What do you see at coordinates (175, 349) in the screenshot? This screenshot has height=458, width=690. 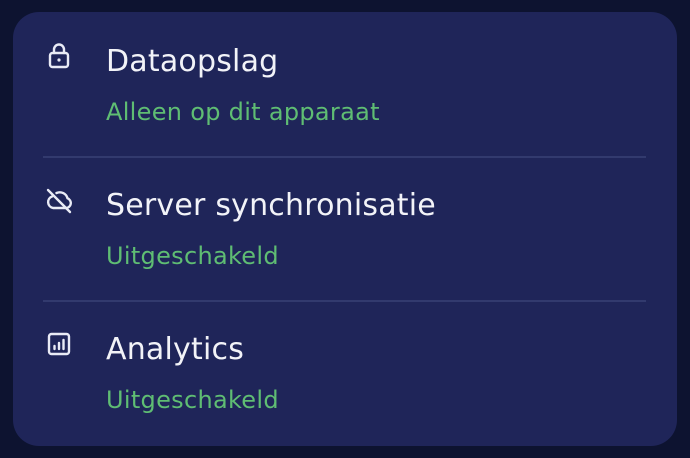 I see `settings-item-label: Analytics` at bounding box center [175, 349].